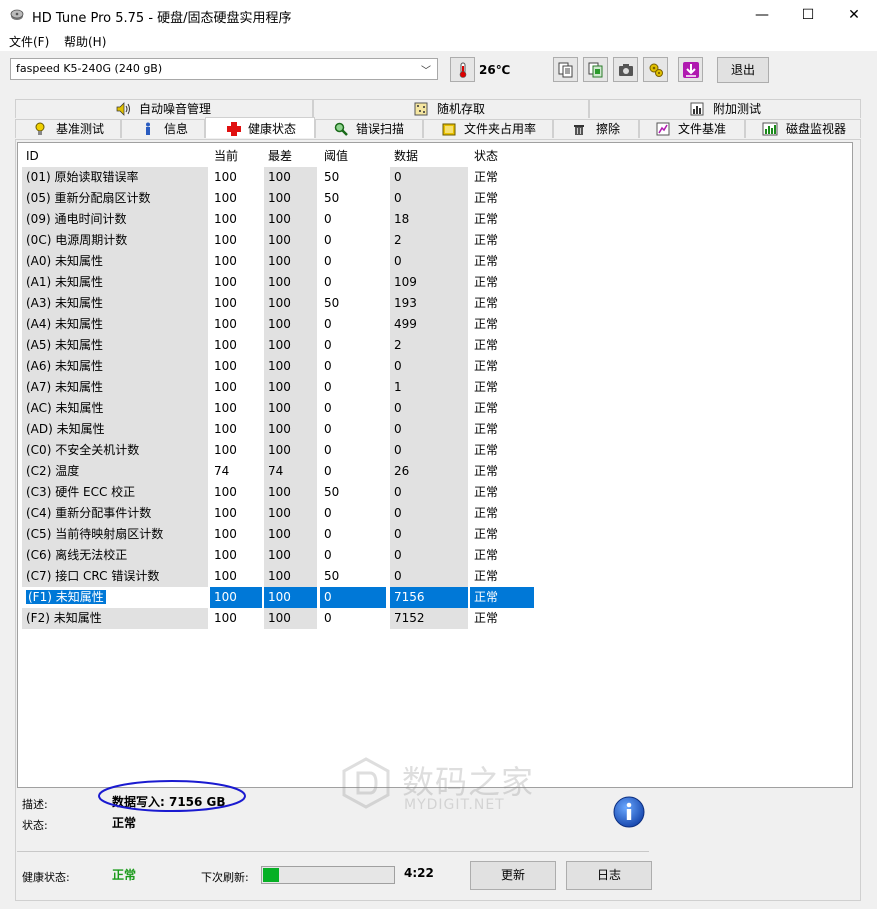 This screenshot has width=877, height=909. Describe the element at coordinates (123, 109) in the screenshot. I see `speaker-icon` at that location.